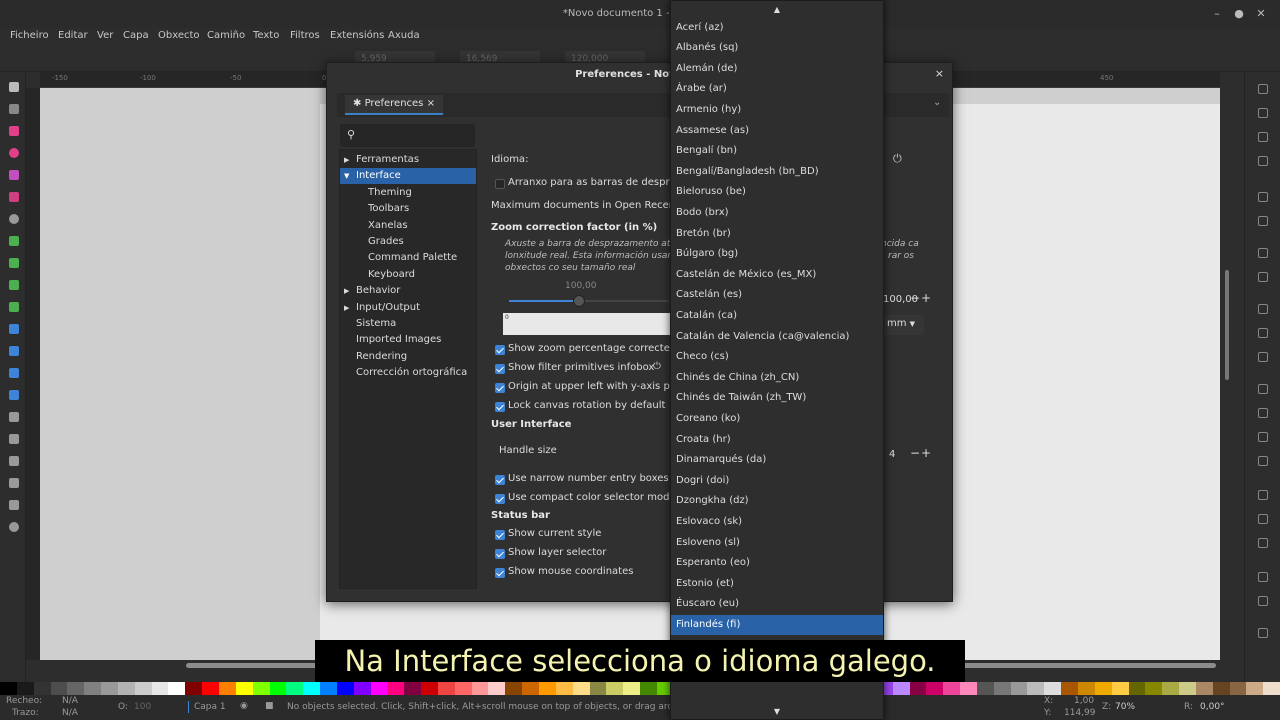 Image resolution: width=1280 pixels, height=720 pixels. Describe the element at coordinates (14, 197) in the screenshot. I see `3d-box-tool-icon` at that location.